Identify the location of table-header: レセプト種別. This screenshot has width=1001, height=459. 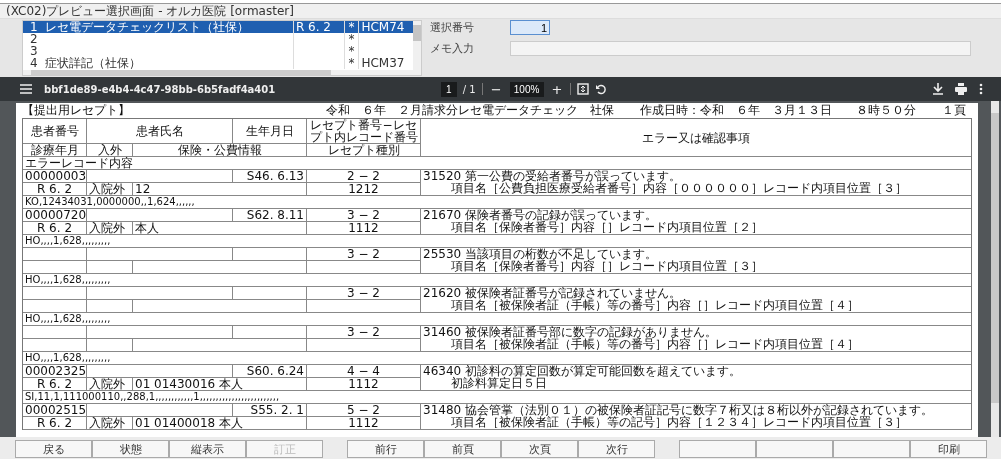
(364, 150).